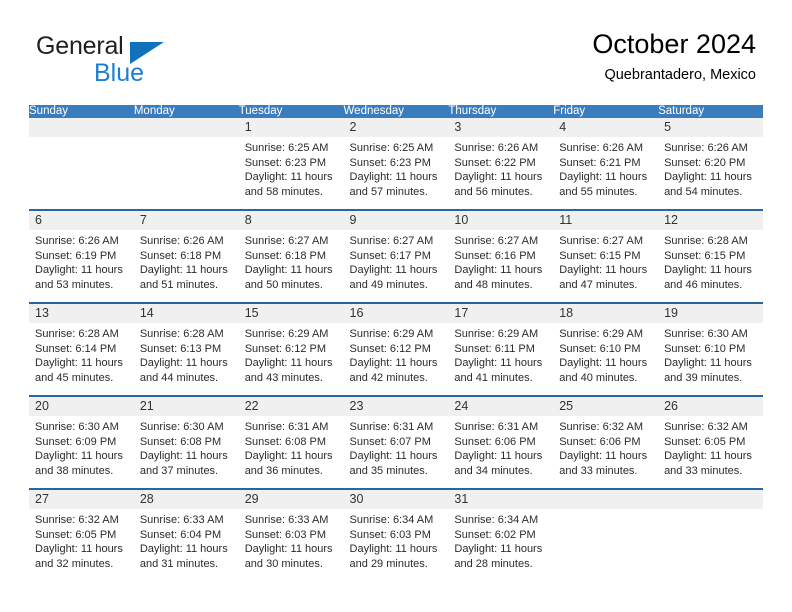 The image size is (792, 612). I want to click on day-number-cell: 5, so click(710, 127).